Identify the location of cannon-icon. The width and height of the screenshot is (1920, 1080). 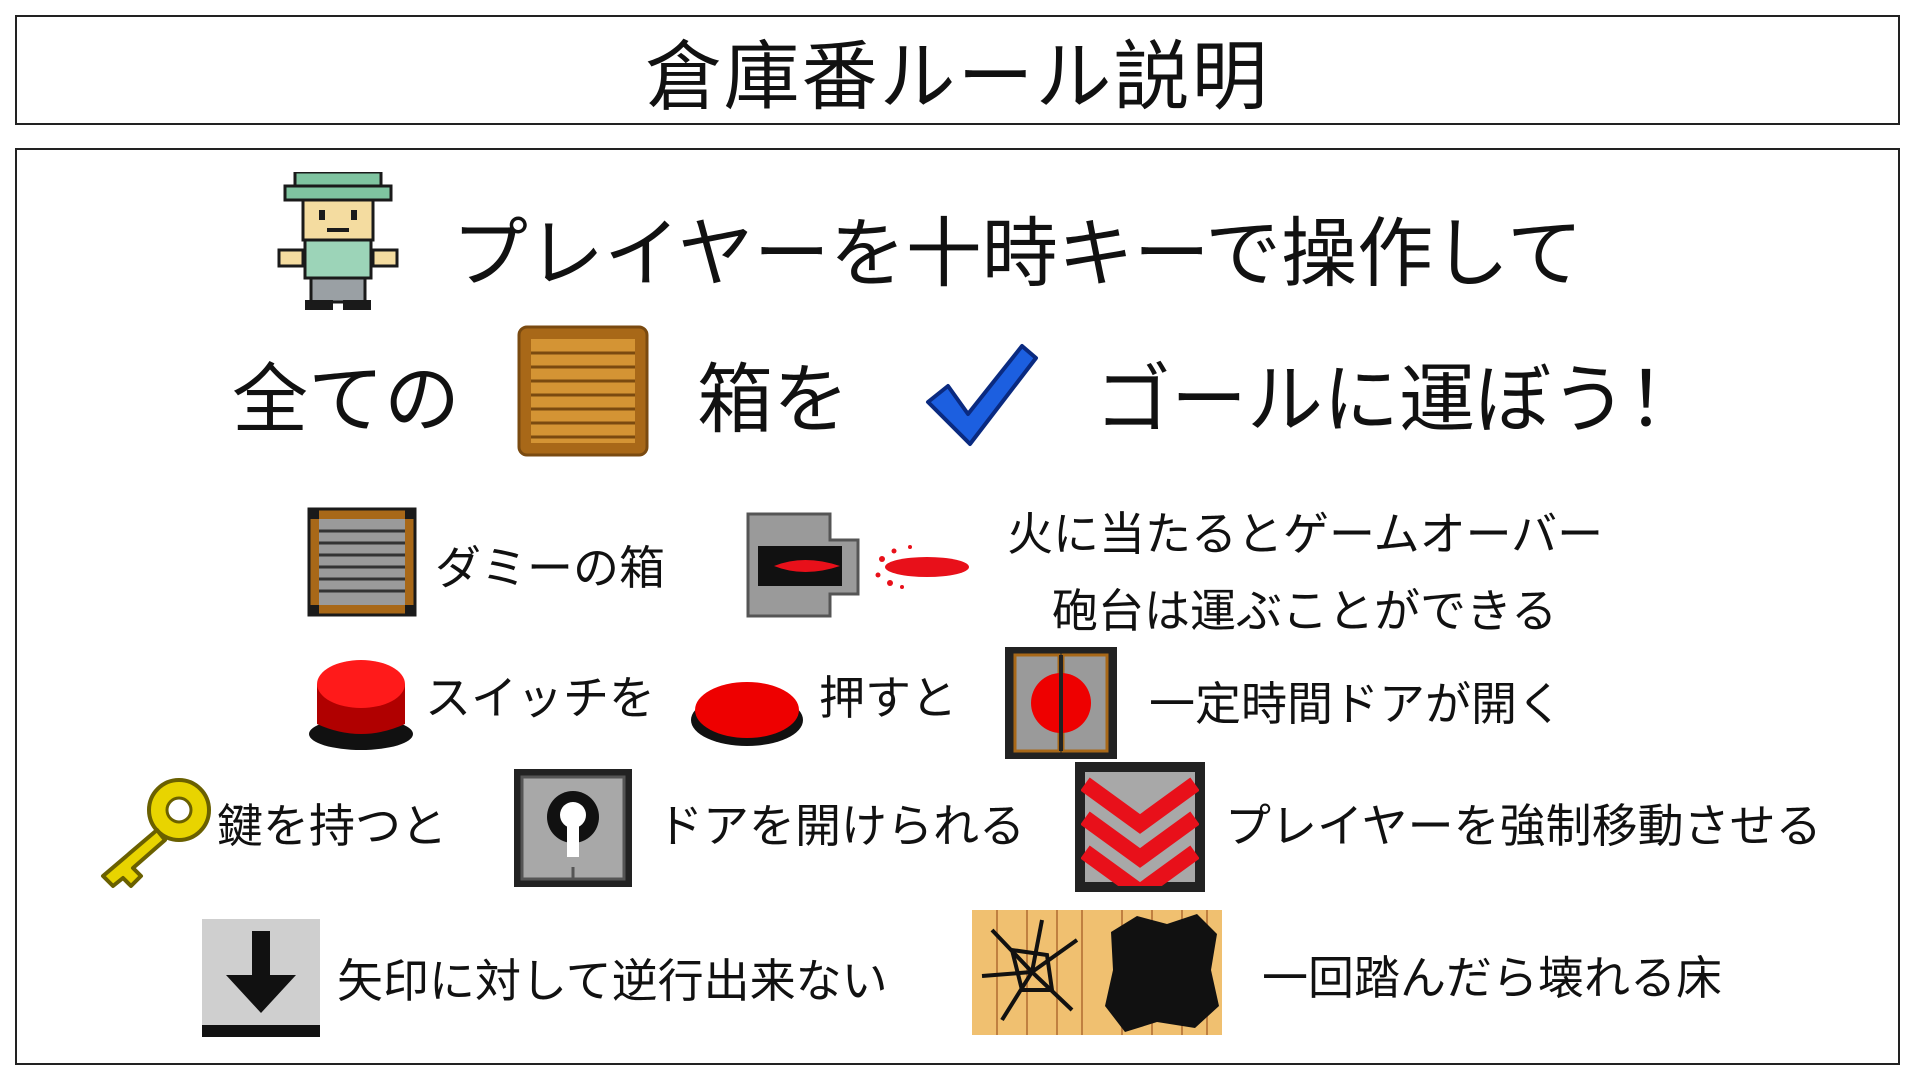
(803, 565).